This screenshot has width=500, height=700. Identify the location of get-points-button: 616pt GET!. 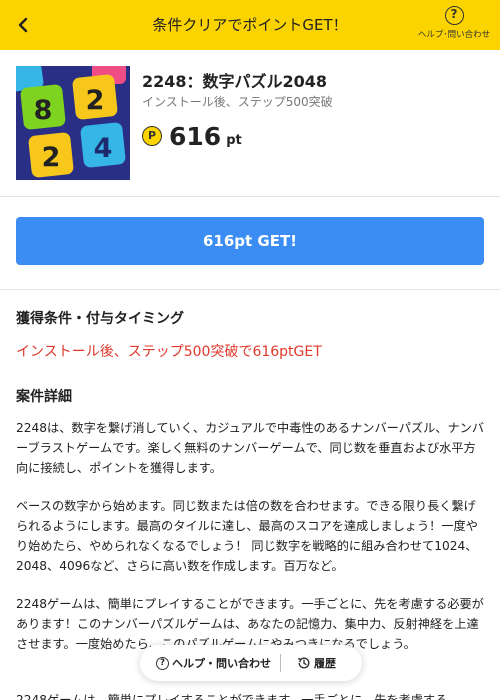
(250, 241).